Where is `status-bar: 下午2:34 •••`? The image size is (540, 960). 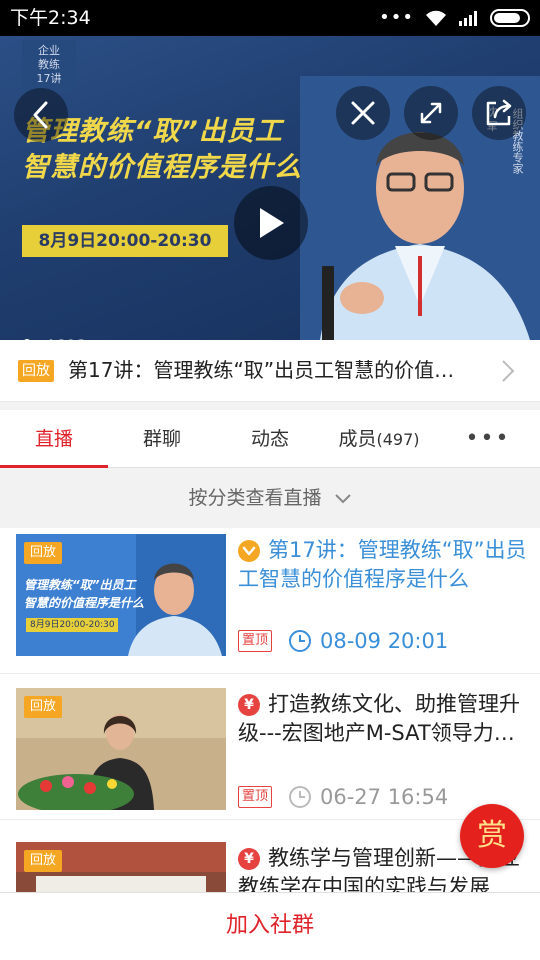 status-bar: 下午2:34 ••• is located at coordinates (270, 18).